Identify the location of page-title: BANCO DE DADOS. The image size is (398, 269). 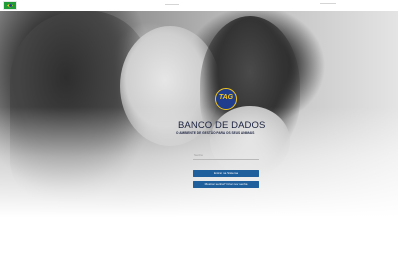
(222, 125).